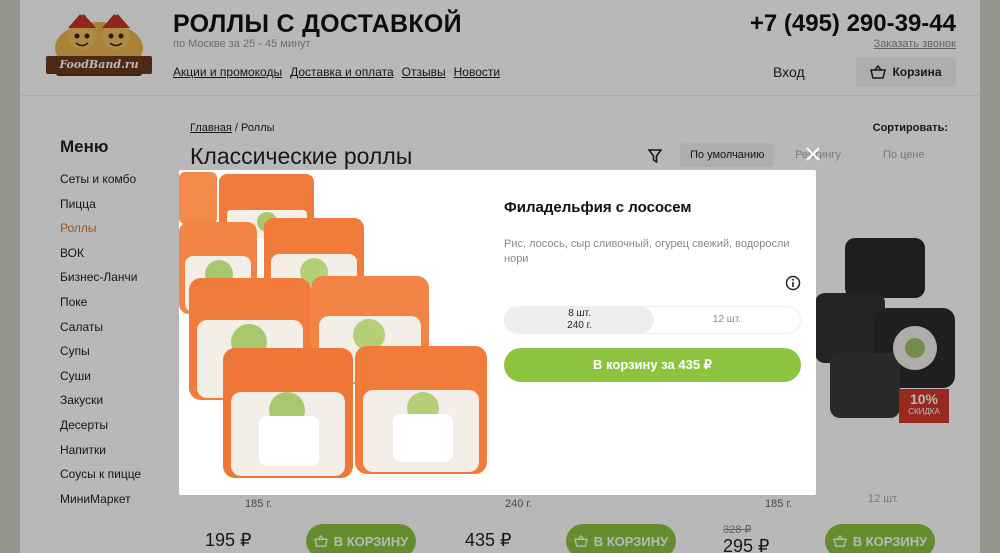 This screenshot has width=1000, height=553. I want to click on size-option-12: 12 шт., so click(727, 320).